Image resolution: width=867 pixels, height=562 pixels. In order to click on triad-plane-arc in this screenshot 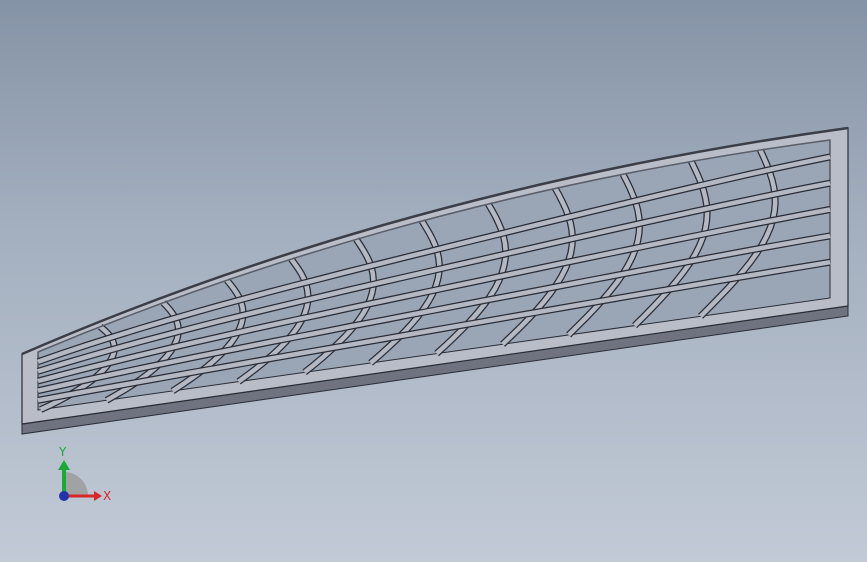, I will do `click(76, 484)`.